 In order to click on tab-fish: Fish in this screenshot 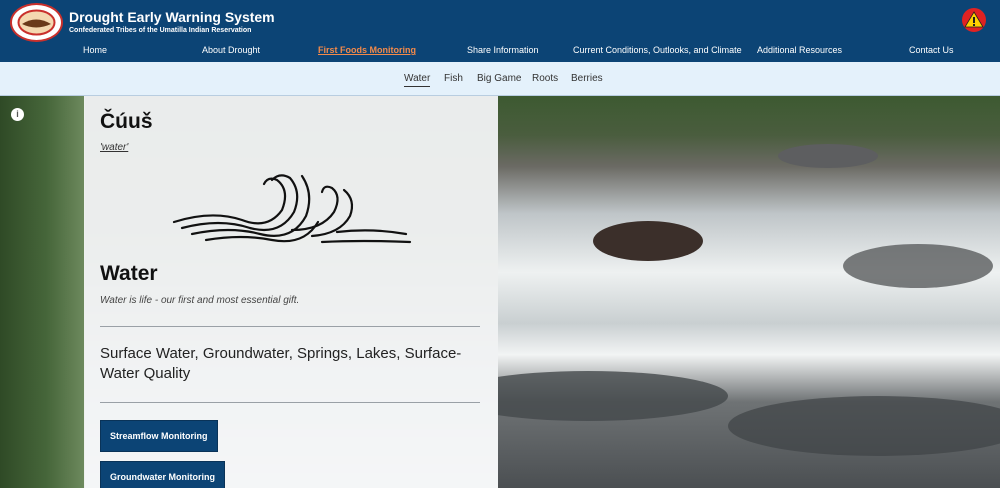, I will do `click(453, 78)`.